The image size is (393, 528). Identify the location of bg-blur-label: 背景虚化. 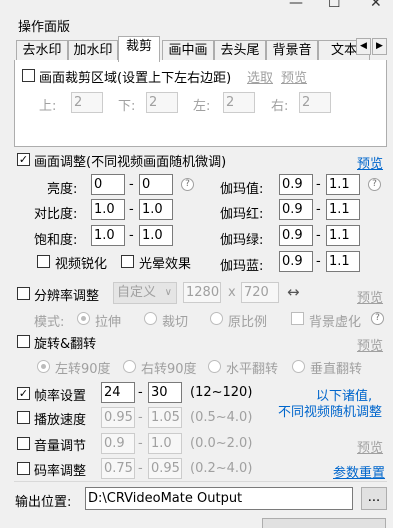
(335, 322).